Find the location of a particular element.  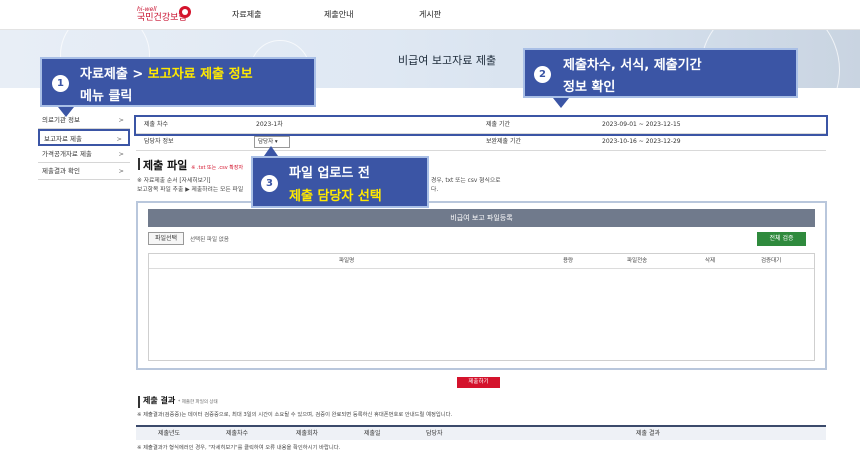

result-table-header: 제출년도 제출차수 제출회차 제출일 담당자 제출 결과 is located at coordinates (481, 432).